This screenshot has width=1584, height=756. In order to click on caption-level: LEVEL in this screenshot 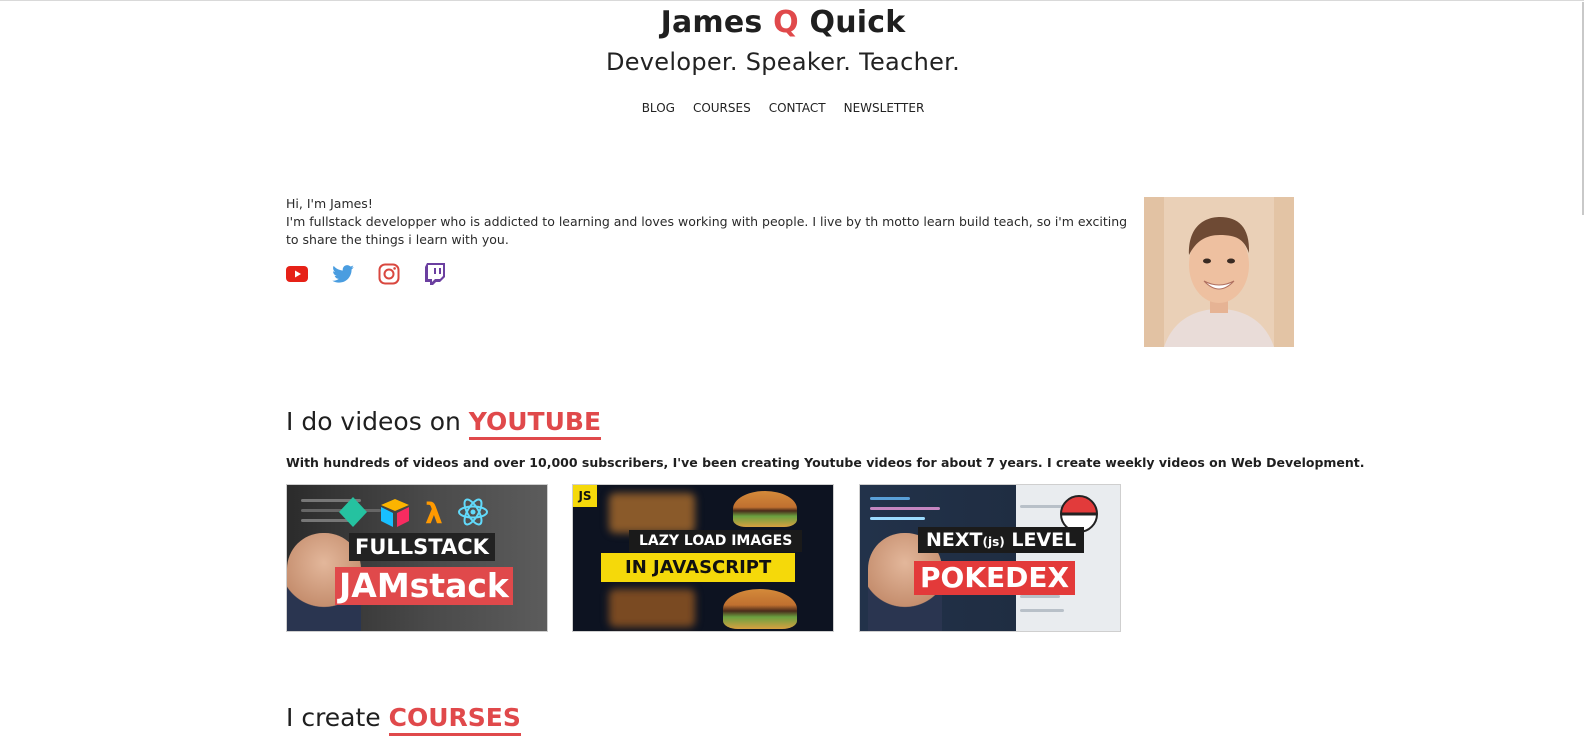, I will do `click(1040, 540)`.